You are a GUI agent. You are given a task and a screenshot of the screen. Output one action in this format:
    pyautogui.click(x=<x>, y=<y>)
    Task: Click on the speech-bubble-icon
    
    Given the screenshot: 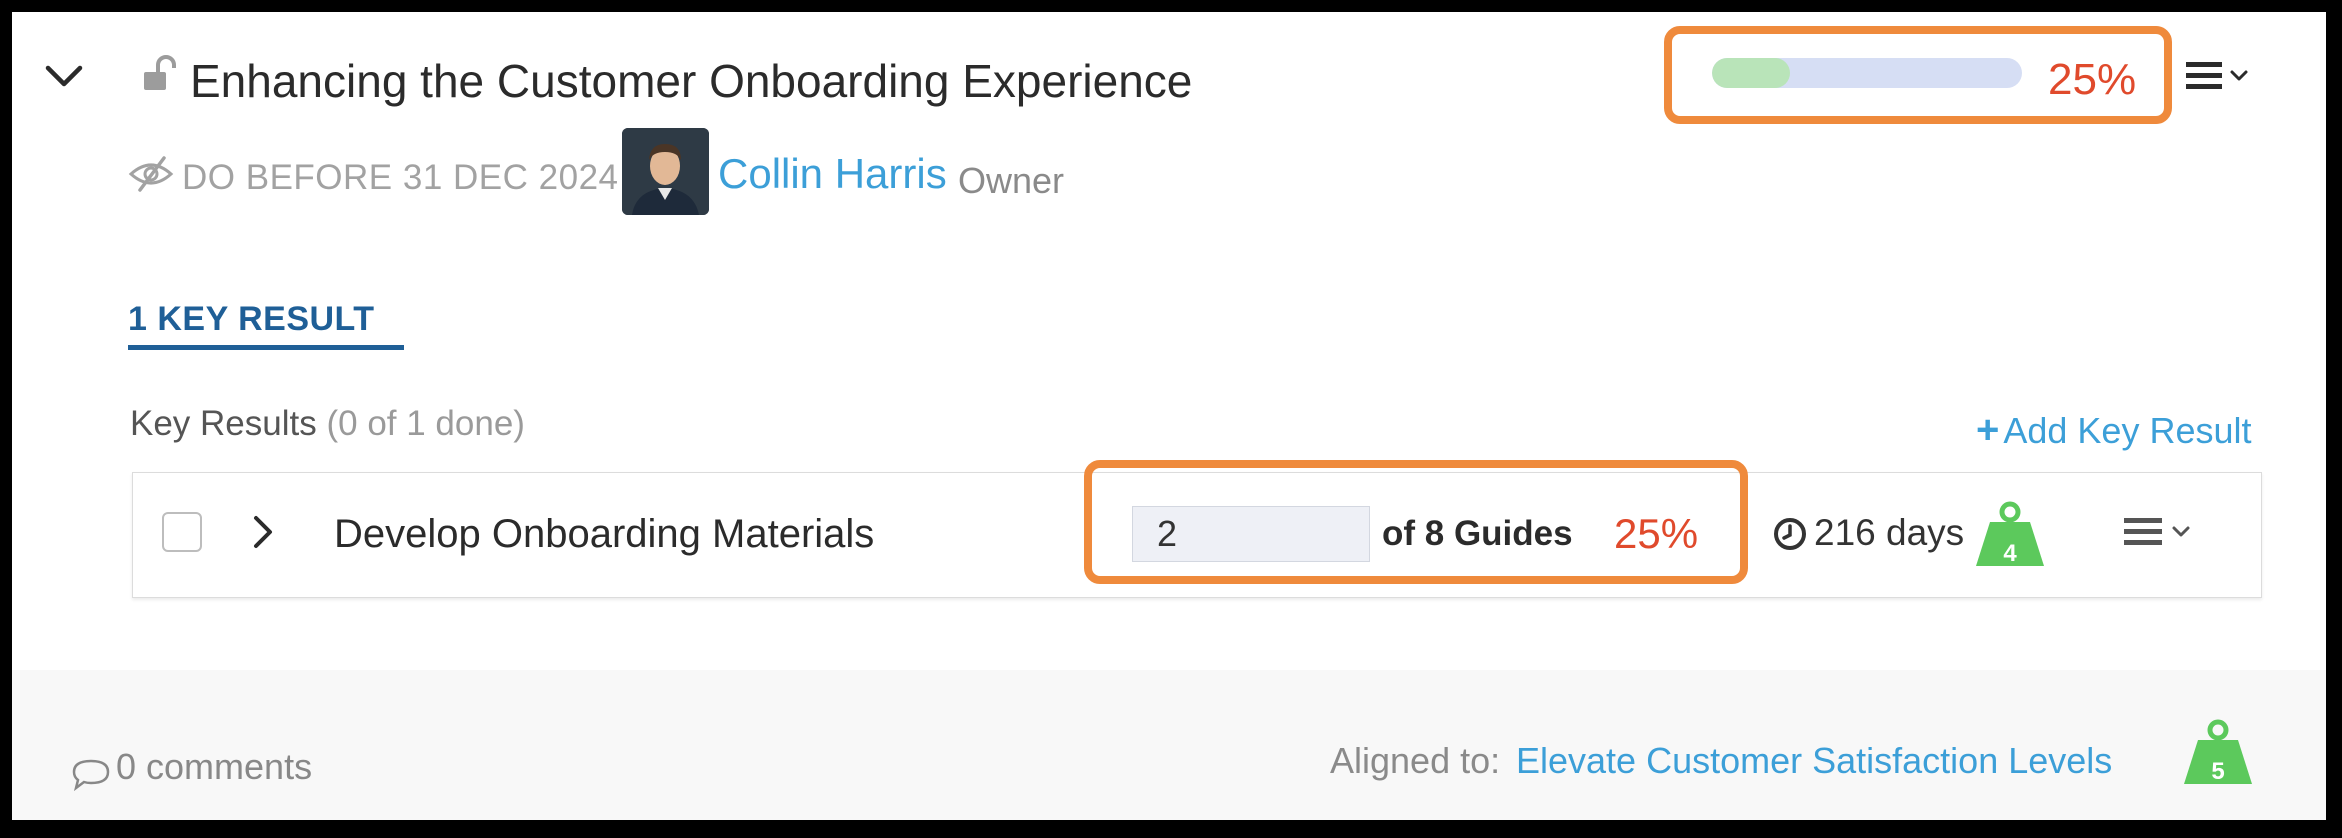 What is the action you would take?
    pyautogui.click(x=91, y=774)
    